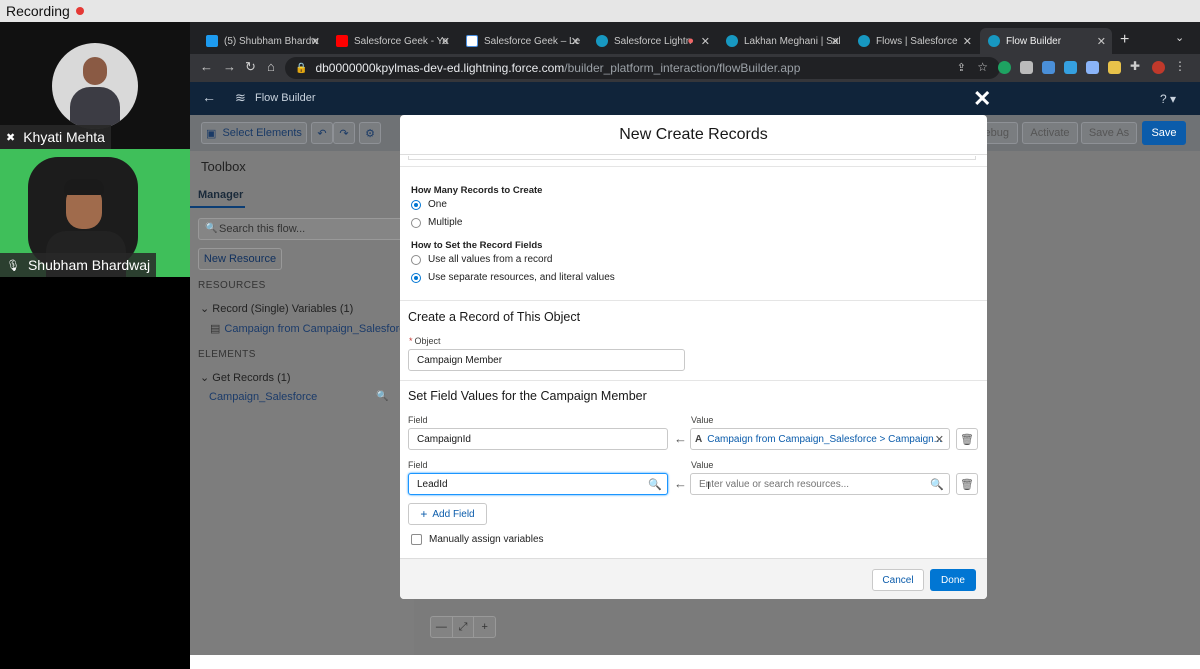  What do you see at coordinates (250, 67) in the screenshot?
I see `reload-icon: ↻` at bounding box center [250, 67].